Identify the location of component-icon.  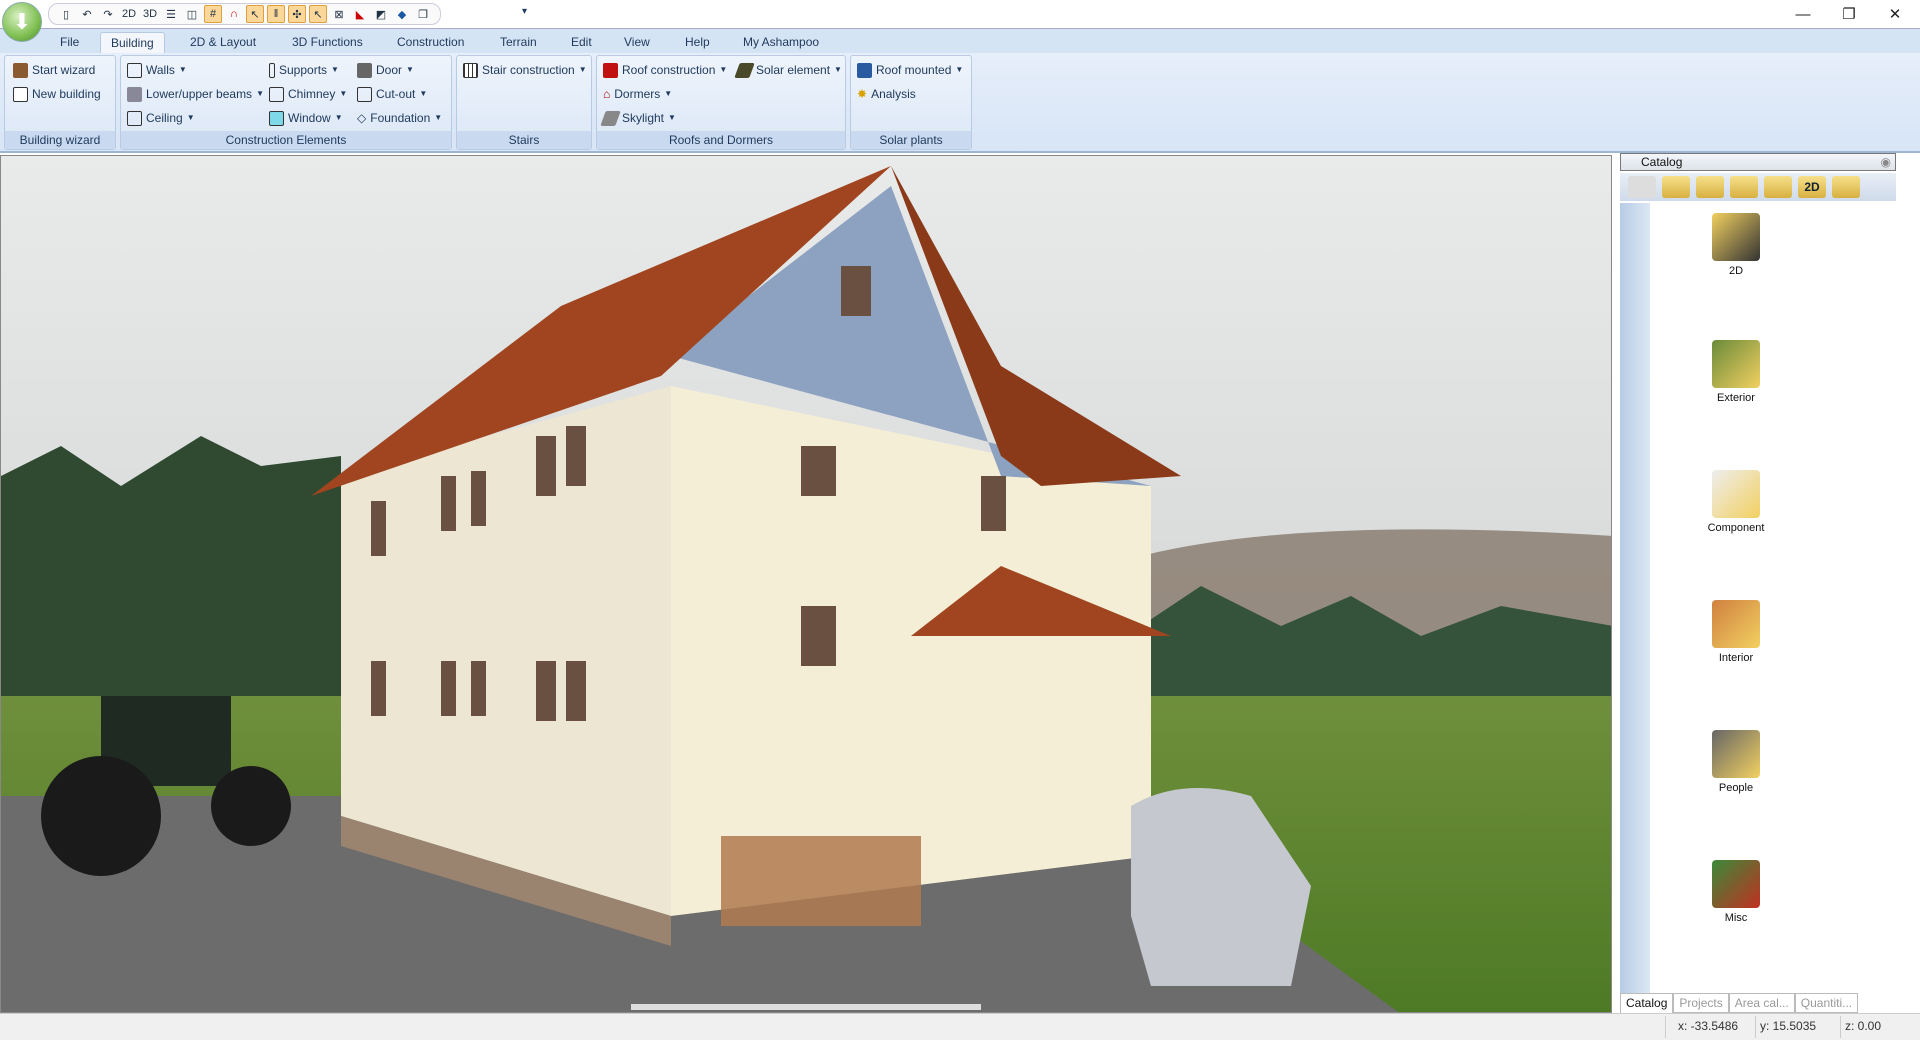
(1736, 494).